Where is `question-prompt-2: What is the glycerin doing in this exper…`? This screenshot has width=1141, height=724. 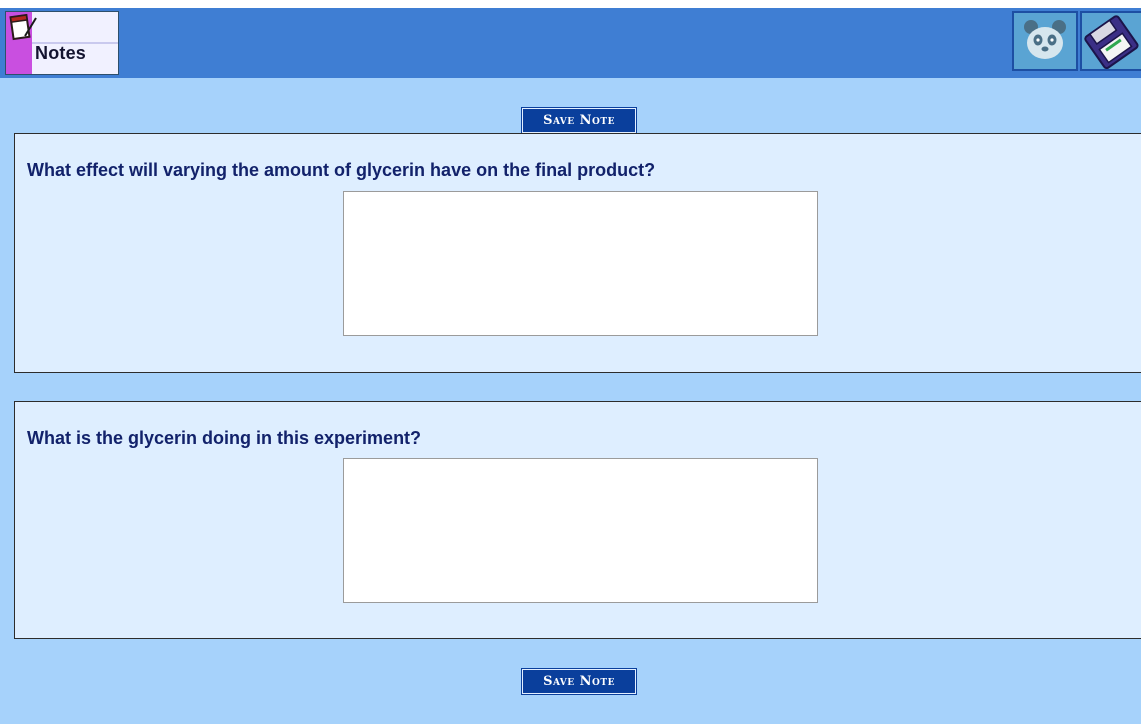
question-prompt-2: What is the glycerin doing in this exper… is located at coordinates (224, 438).